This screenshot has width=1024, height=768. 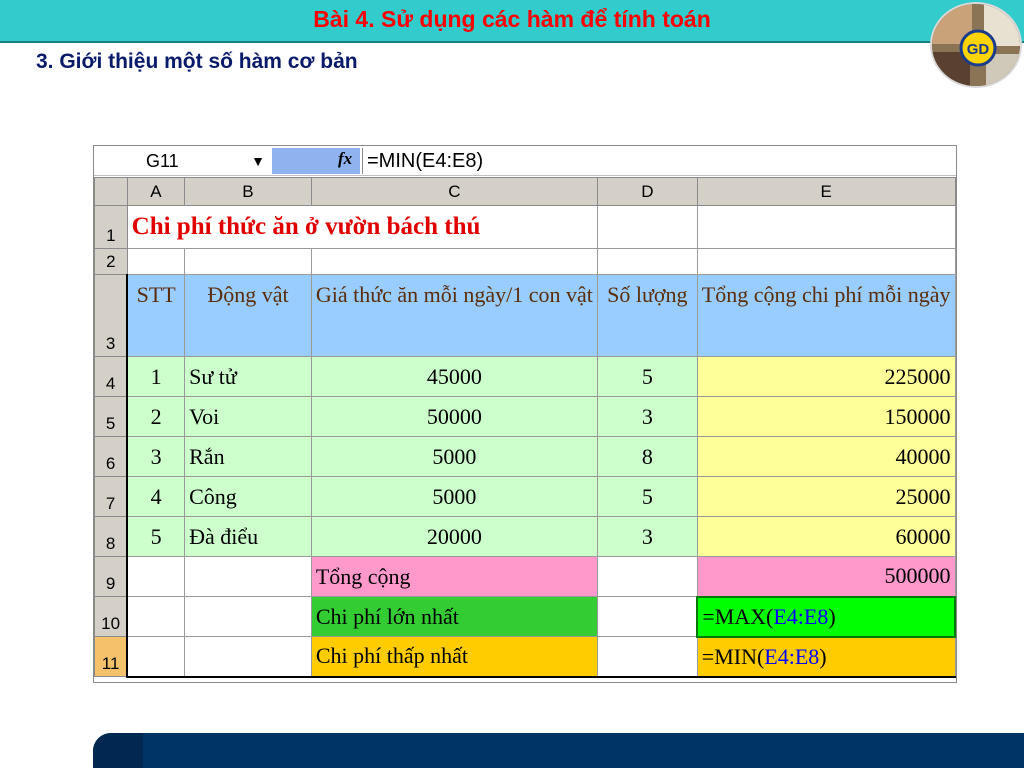 I want to click on column-header-e: E, so click(x=826, y=191).